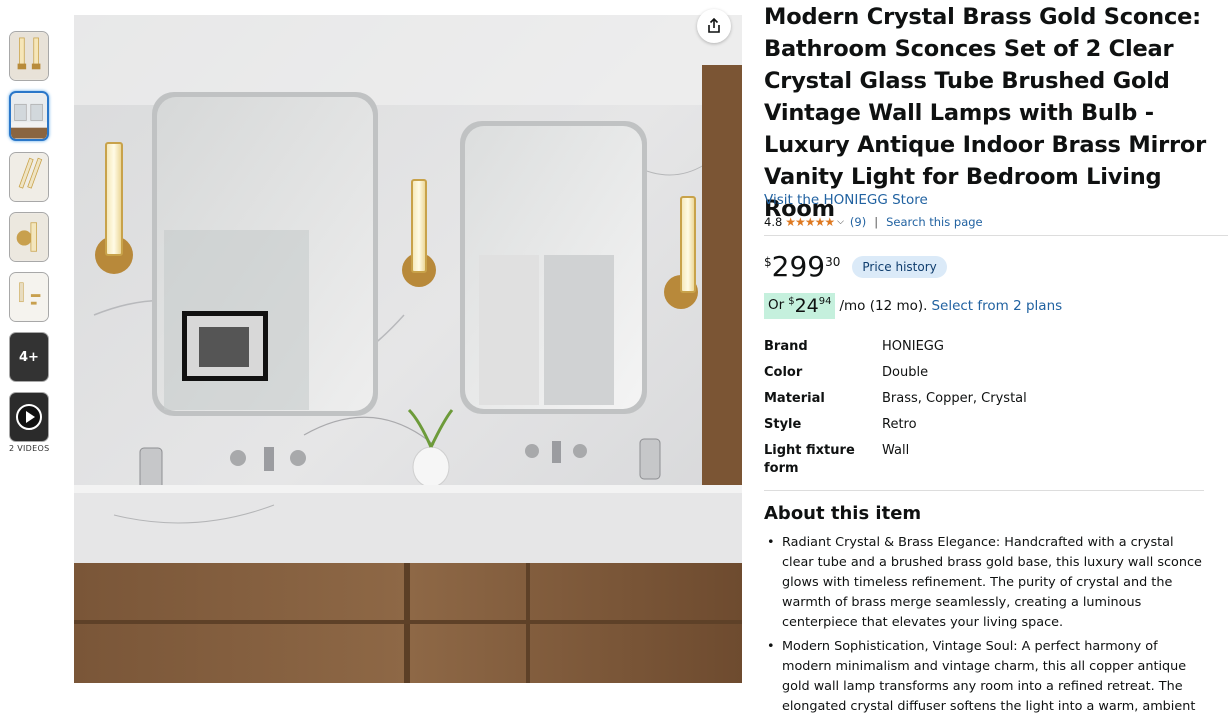  Describe the element at coordinates (810, 222) in the screenshot. I see `star-rating-icon: ★★★★★` at that location.